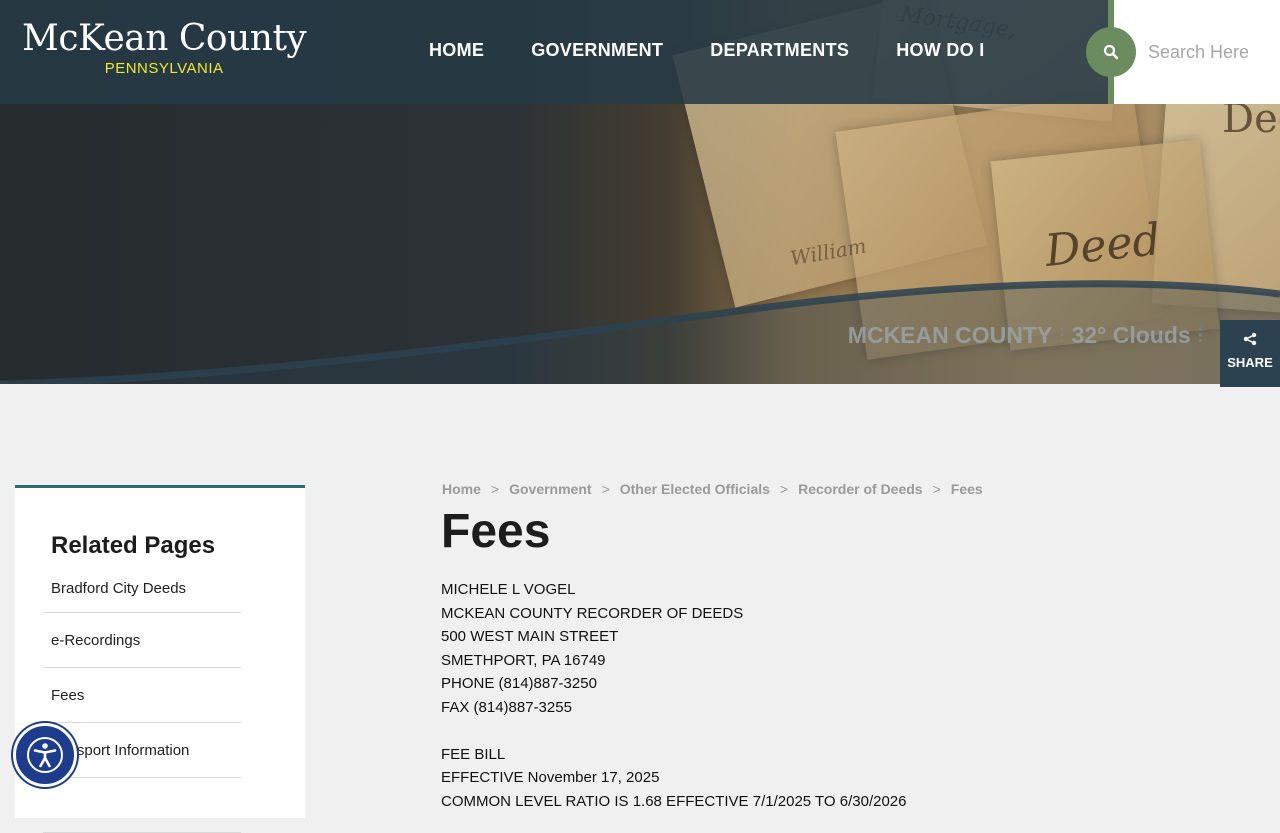  Describe the element at coordinates (1250, 353) in the screenshot. I see `share-button: SHARE` at that location.